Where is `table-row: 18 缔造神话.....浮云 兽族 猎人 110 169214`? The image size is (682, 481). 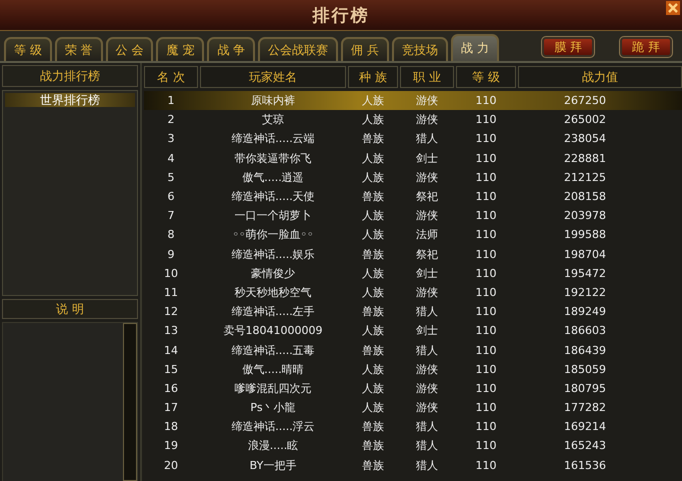
table-row: 18 缔造神话.....浮云 兽族 猎人 110 169214 is located at coordinates (413, 426).